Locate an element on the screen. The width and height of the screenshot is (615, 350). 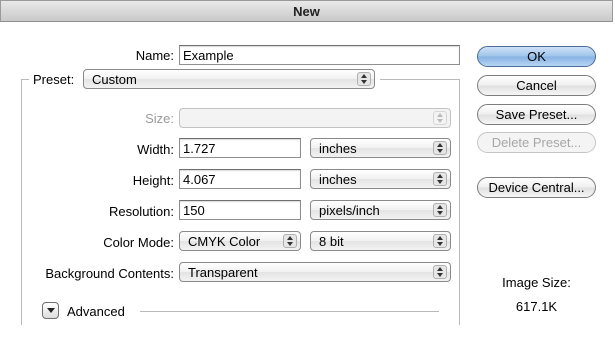
image-size-label: Image Size: is located at coordinates (536, 282).